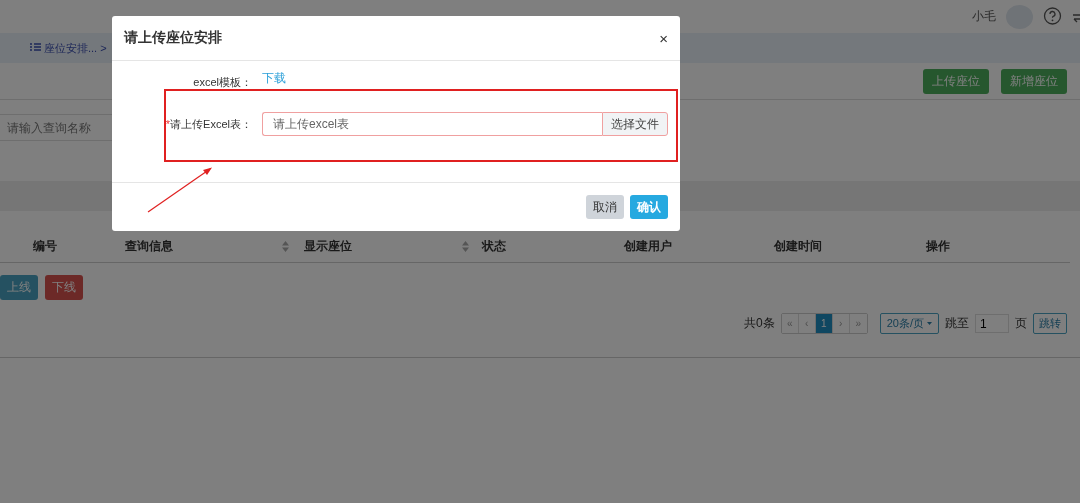 The height and width of the screenshot is (503, 1080). What do you see at coordinates (1052, 16) in the screenshot?
I see `help-icon` at bounding box center [1052, 16].